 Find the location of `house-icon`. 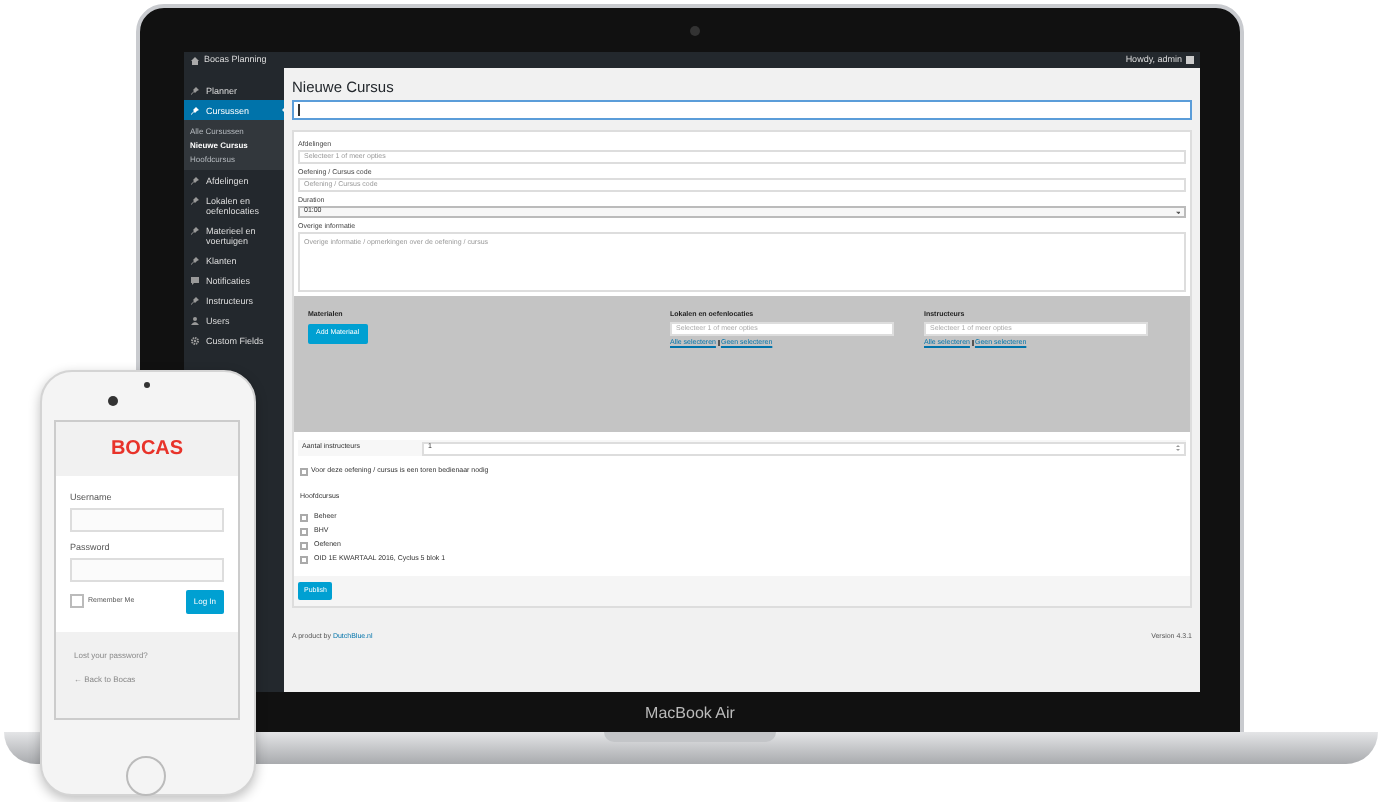

house-icon is located at coordinates (195, 60).